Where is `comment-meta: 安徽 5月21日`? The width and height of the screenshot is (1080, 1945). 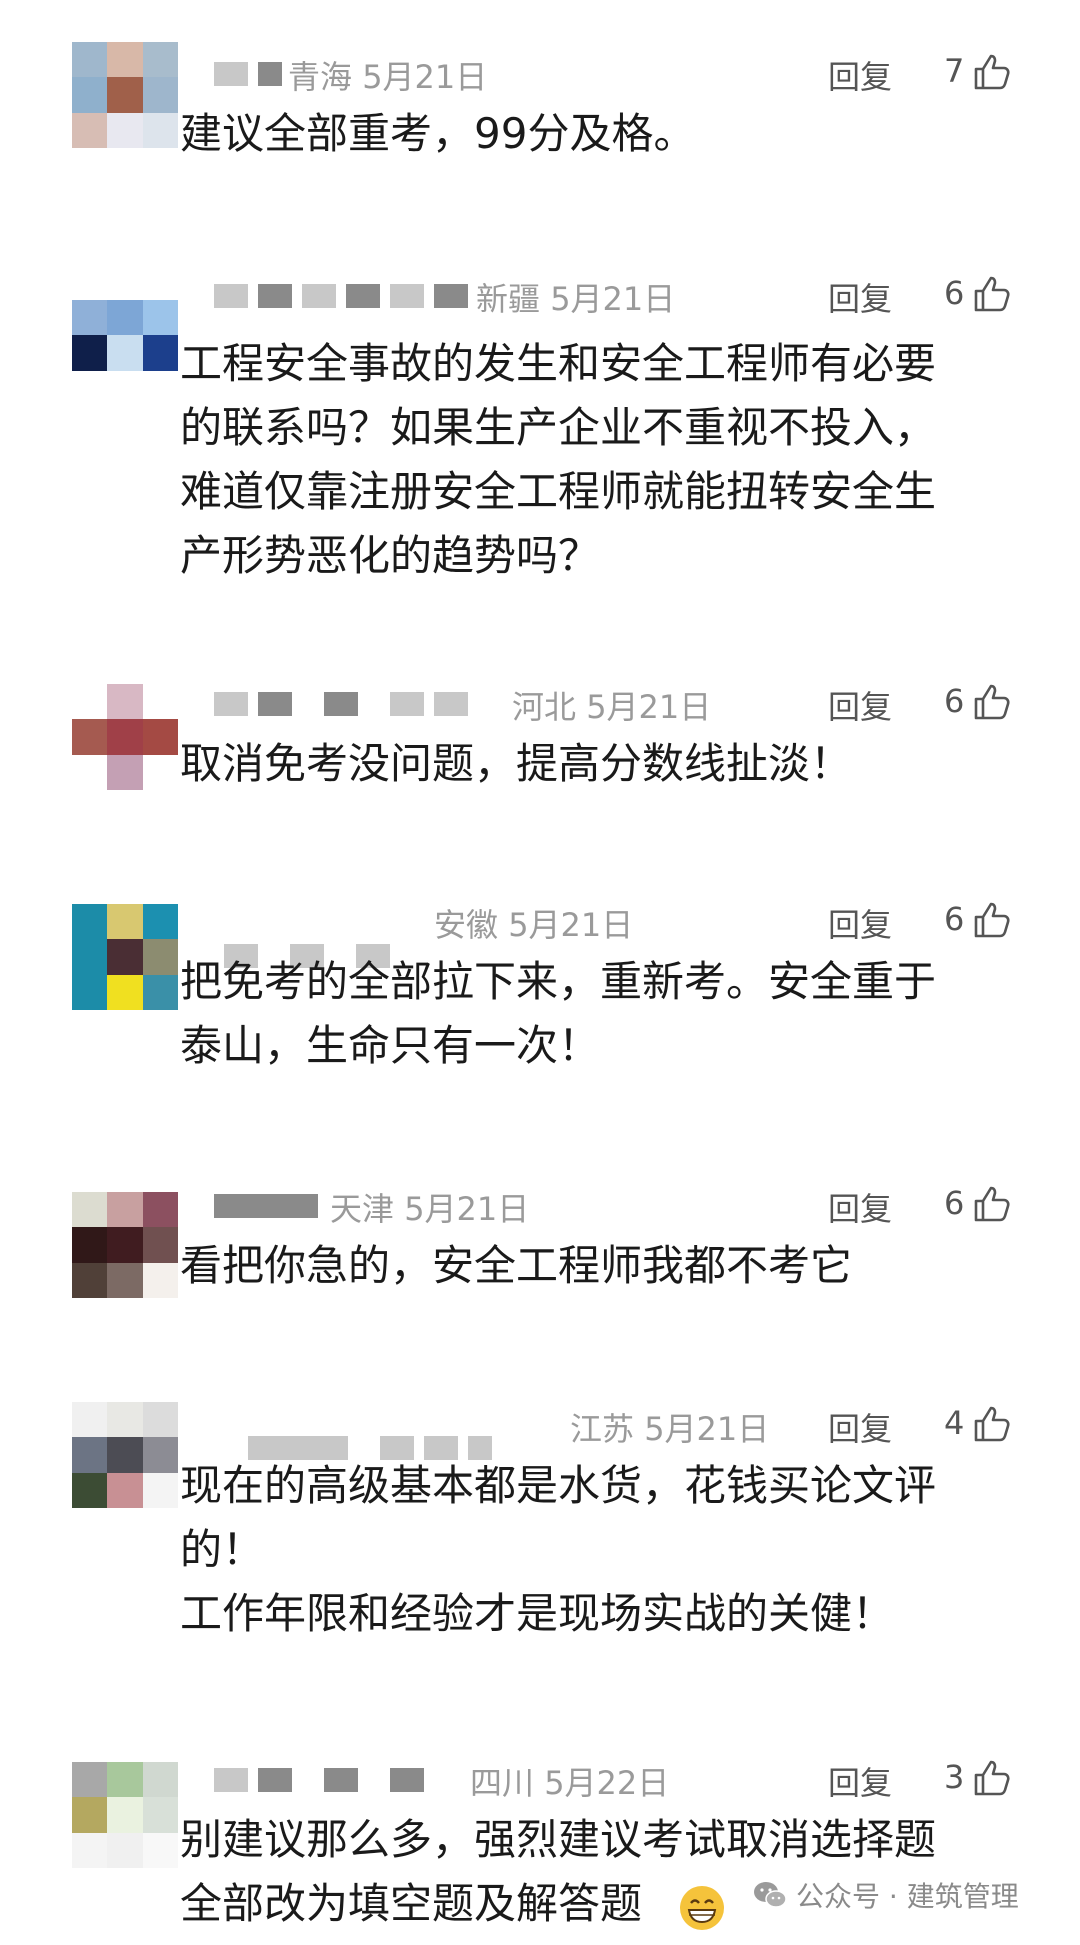 comment-meta: 安徽 5月21日 is located at coordinates (533, 923).